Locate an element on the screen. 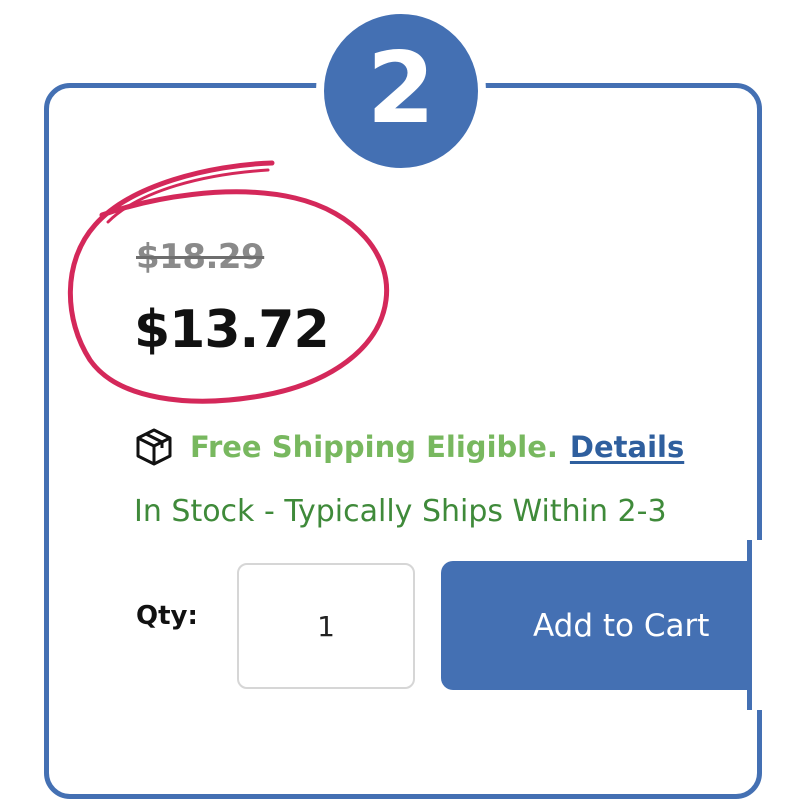  step-number: 2 is located at coordinates (401, 89).